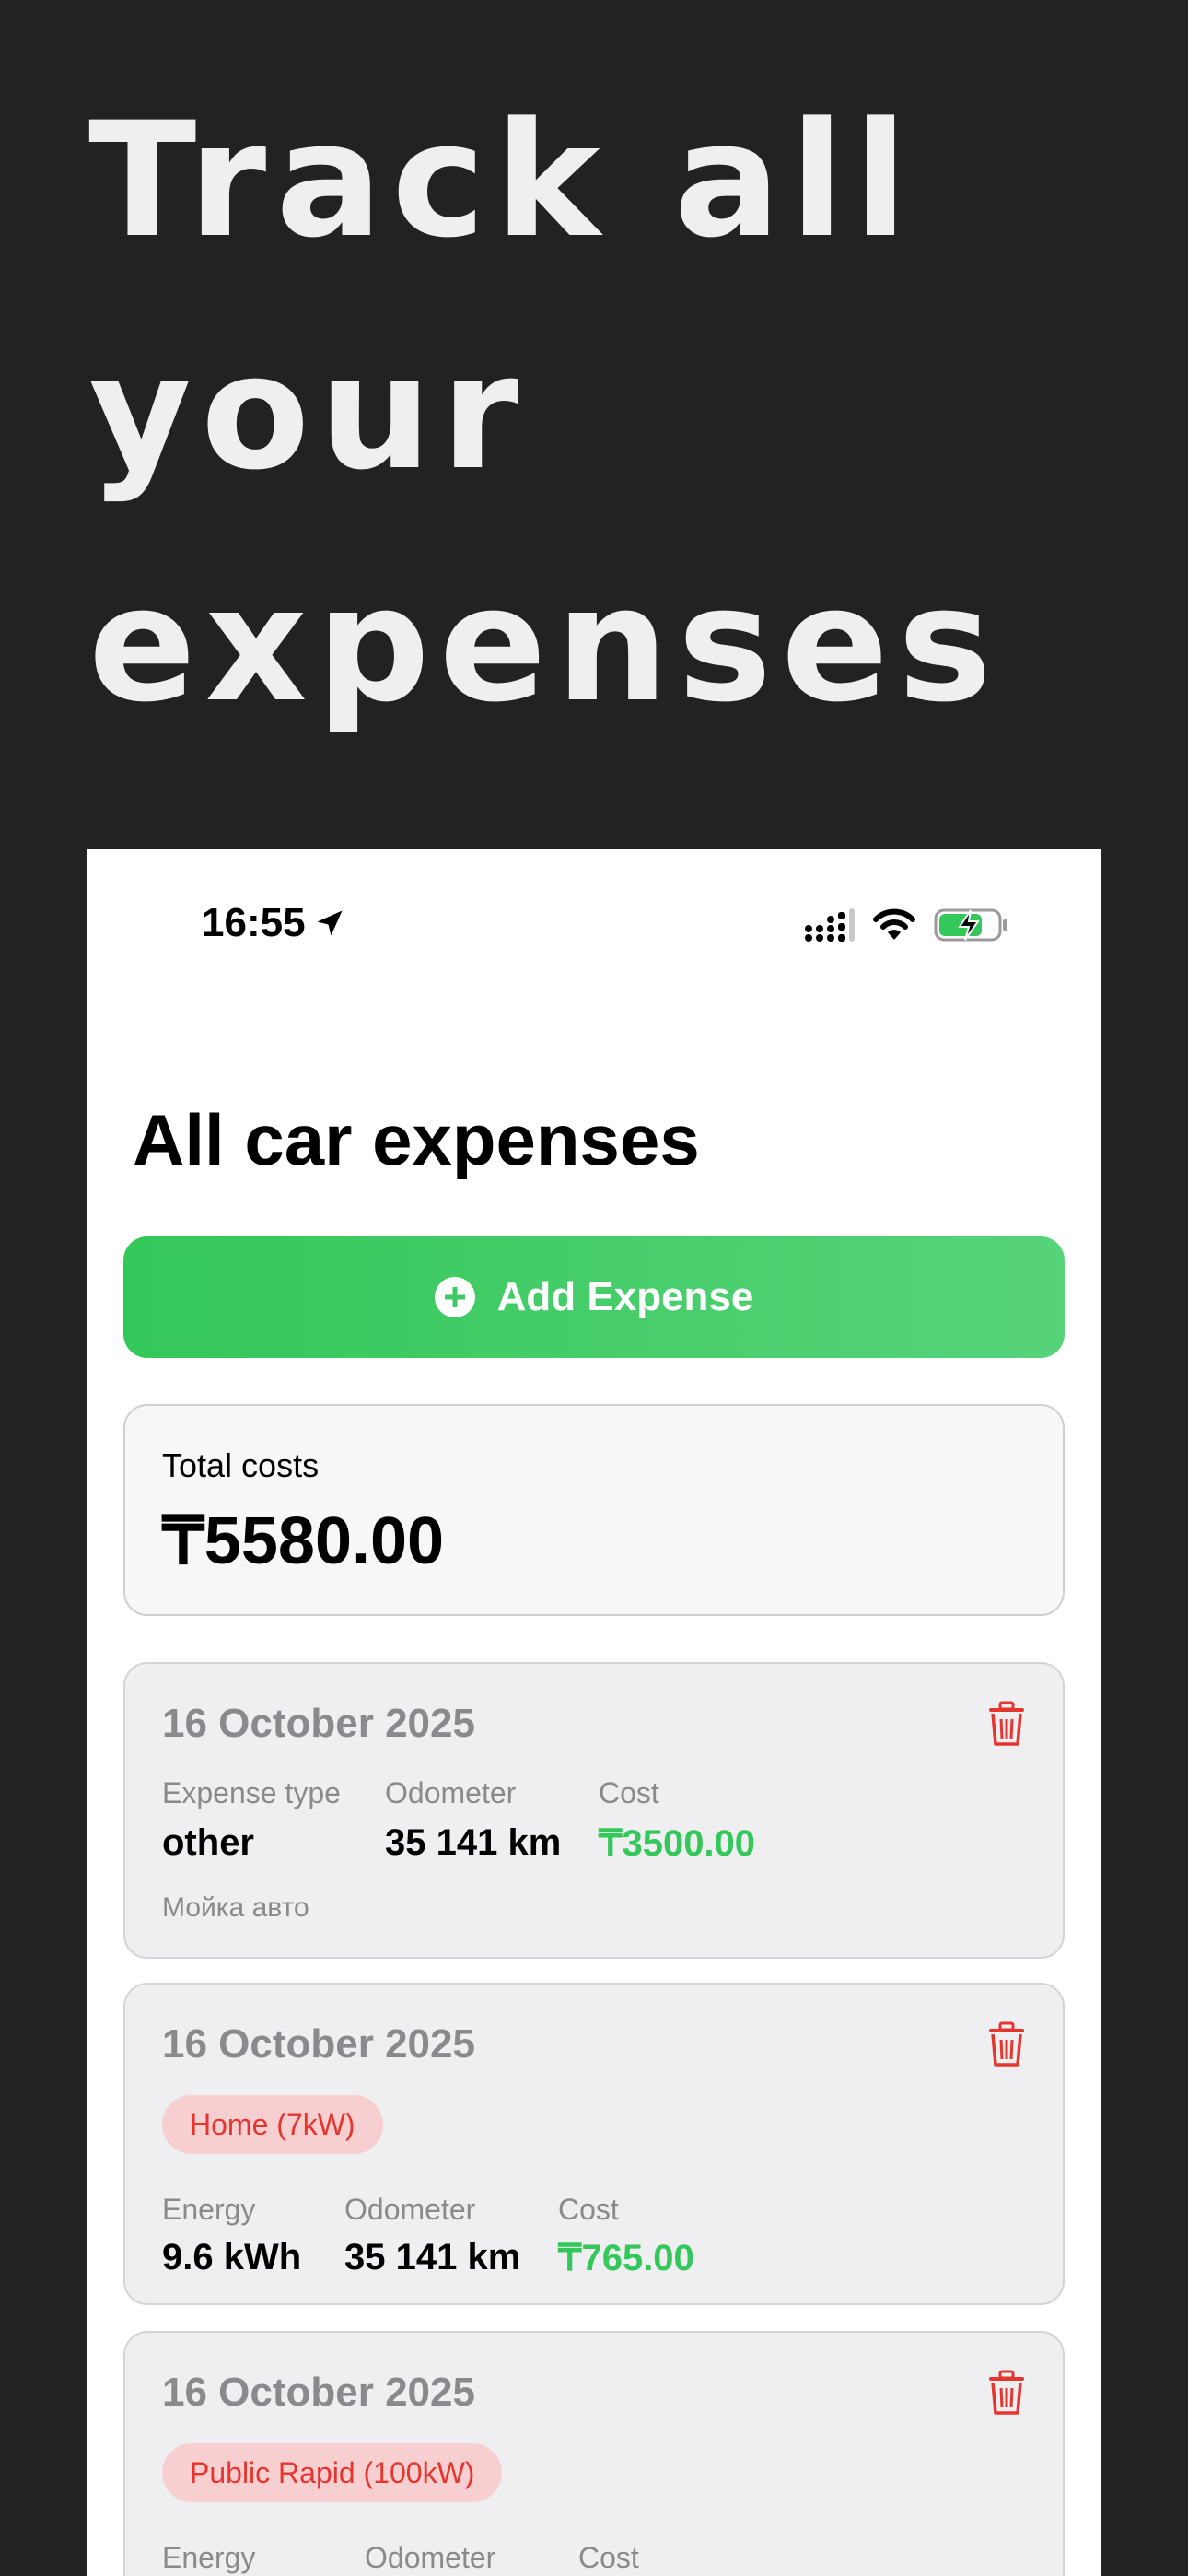 The height and width of the screenshot is (2576, 1188). I want to click on total-costs-value: ₸5580.00, so click(303, 1541).